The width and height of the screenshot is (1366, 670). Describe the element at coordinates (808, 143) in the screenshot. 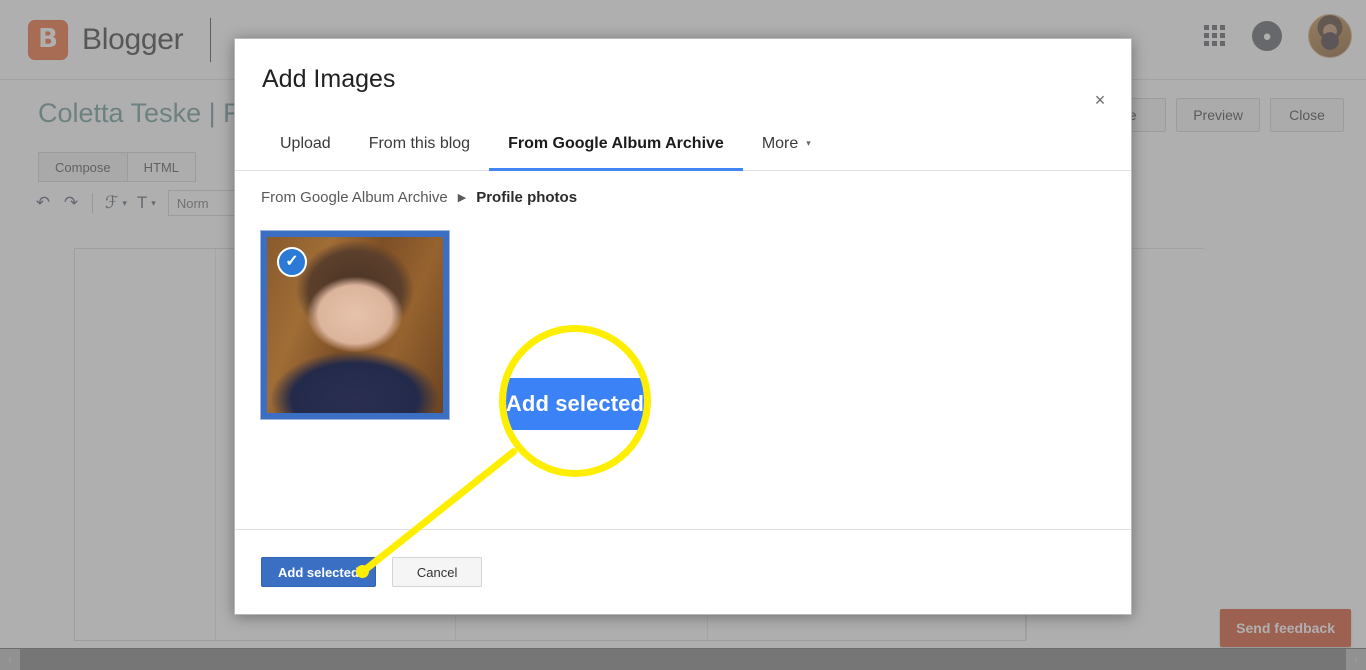

I see `chevron-down-icon: ▾` at that location.